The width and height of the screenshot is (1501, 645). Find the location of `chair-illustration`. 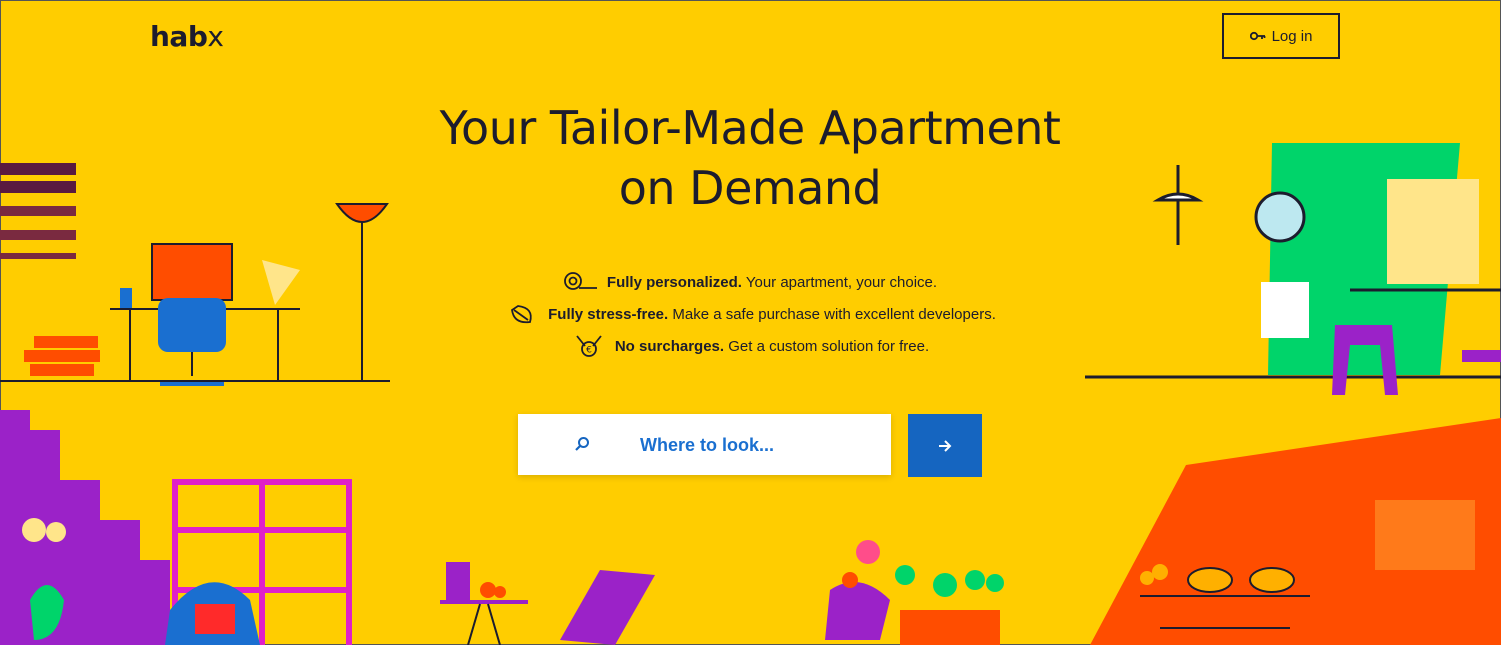

chair-illustration is located at coordinates (192, 342).